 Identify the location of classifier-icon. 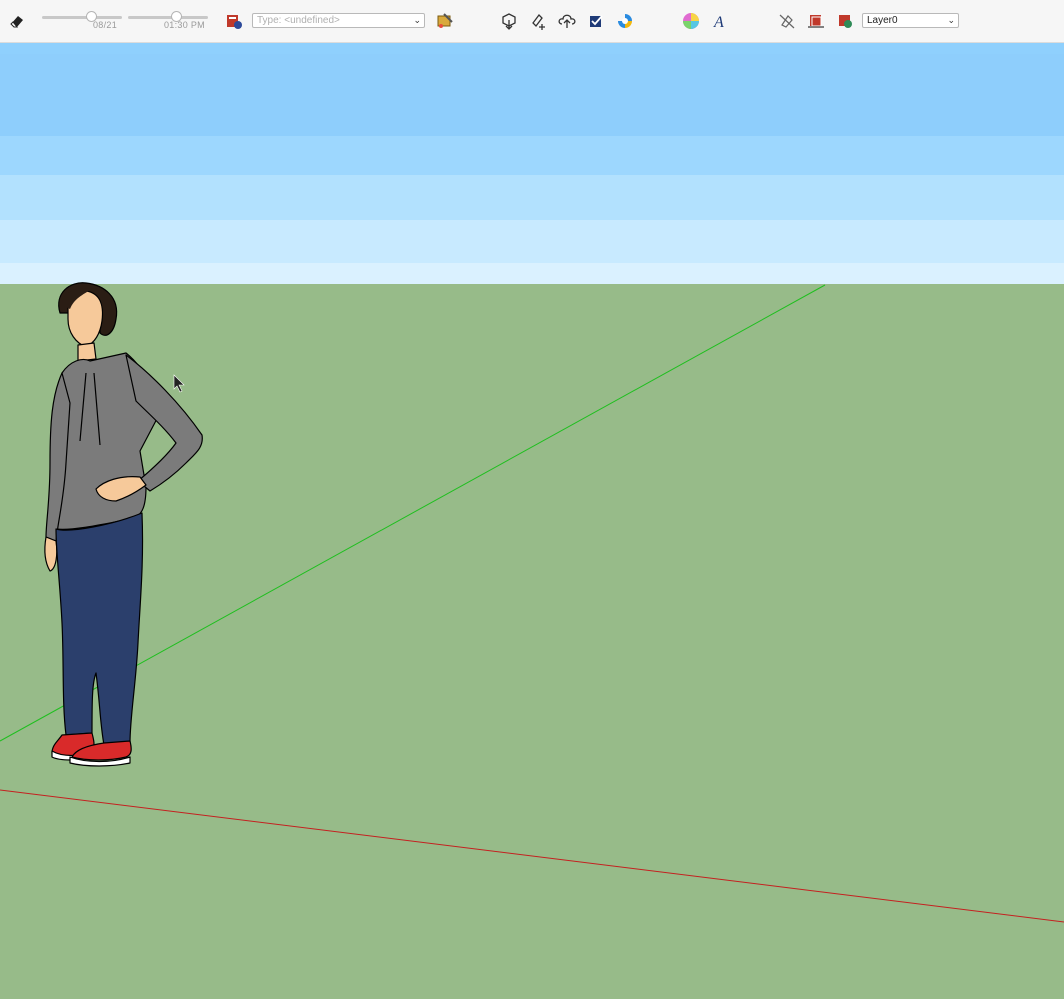
(234, 21).